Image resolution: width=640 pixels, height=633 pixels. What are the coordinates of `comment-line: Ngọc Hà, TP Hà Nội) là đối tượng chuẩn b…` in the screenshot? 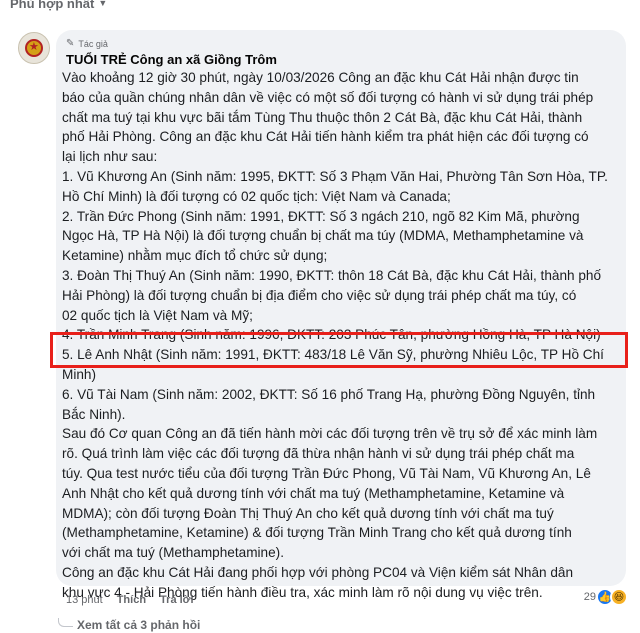 It's located at (323, 236).